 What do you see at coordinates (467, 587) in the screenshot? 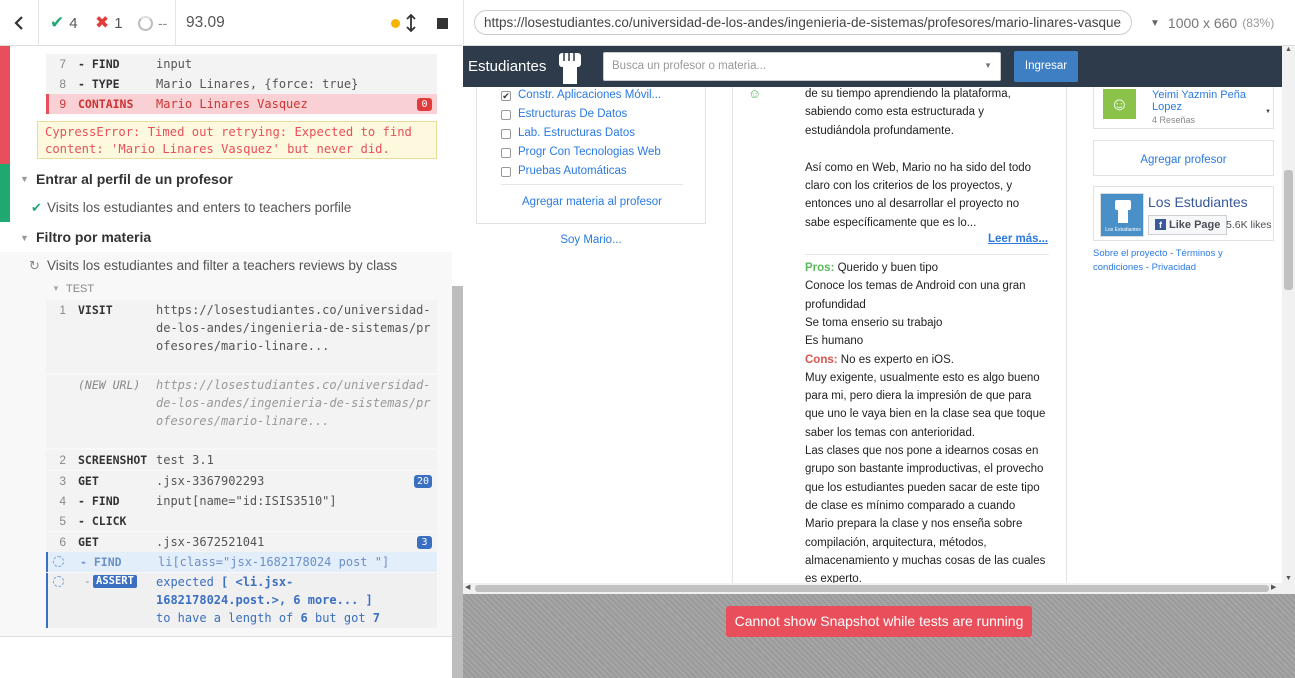
I see `scroll-left-icon: ◀` at bounding box center [467, 587].